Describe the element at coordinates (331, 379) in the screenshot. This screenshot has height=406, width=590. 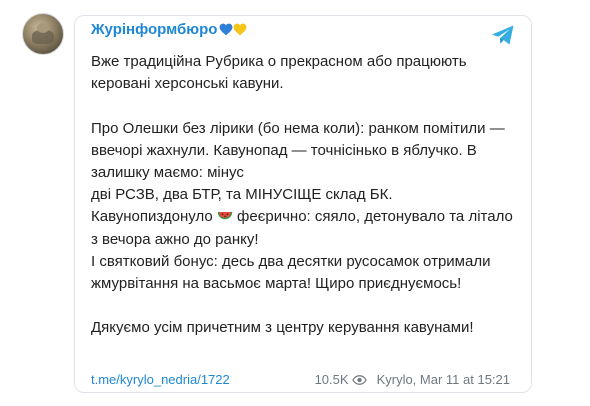
I see `view-count: 10.5K` at that location.